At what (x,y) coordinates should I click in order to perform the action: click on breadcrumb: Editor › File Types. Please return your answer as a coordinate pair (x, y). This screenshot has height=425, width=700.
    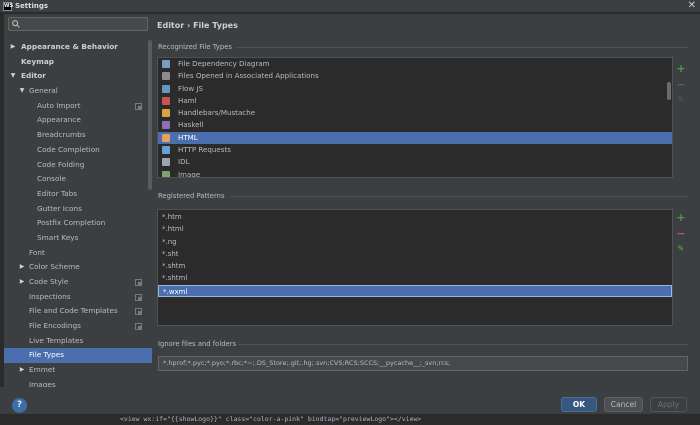
    Looking at the image, I should click on (197, 25).